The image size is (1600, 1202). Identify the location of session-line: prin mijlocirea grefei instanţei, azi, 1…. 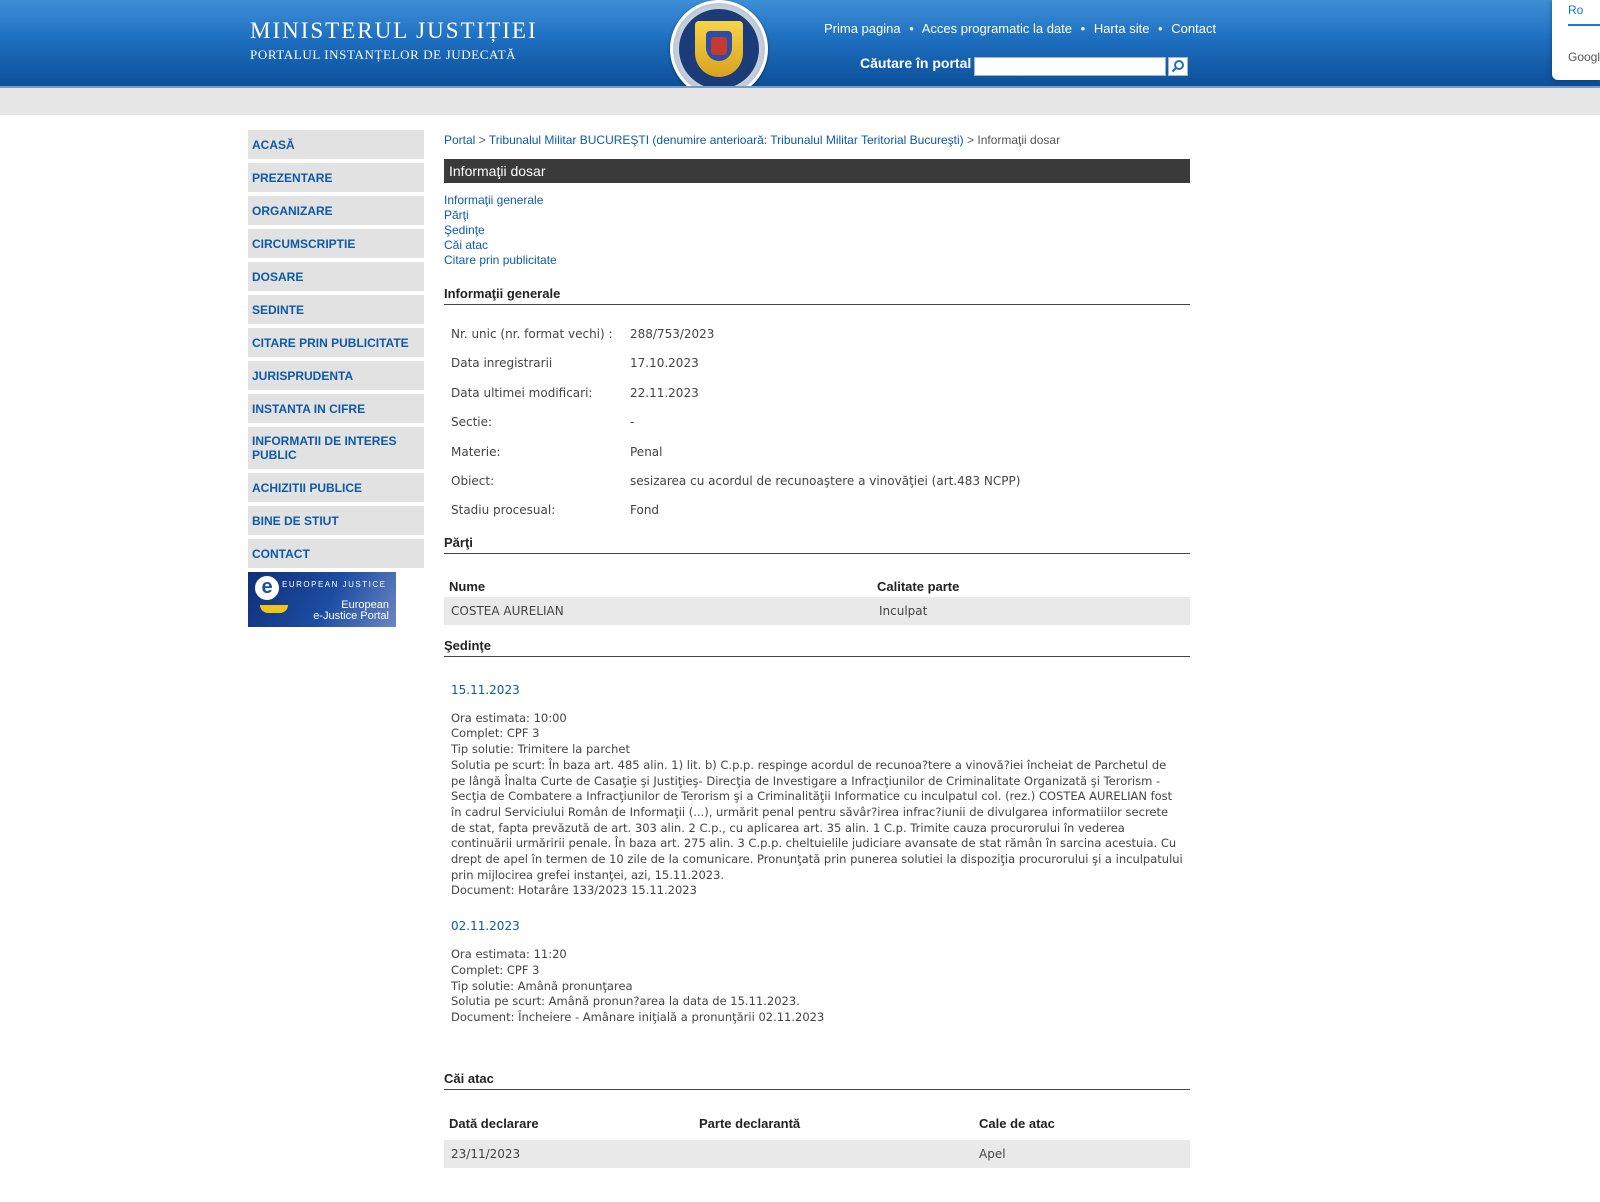
(588, 874).